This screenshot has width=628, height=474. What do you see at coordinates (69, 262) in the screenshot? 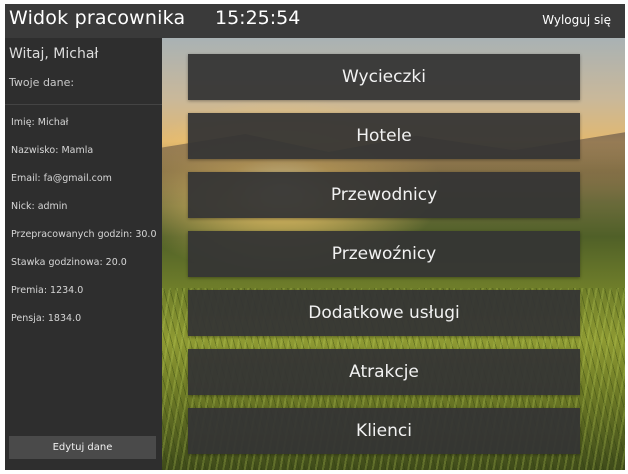
I see `info-hourly-rate: Stawka godzinowa: 20.0` at bounding box center [69, 262].